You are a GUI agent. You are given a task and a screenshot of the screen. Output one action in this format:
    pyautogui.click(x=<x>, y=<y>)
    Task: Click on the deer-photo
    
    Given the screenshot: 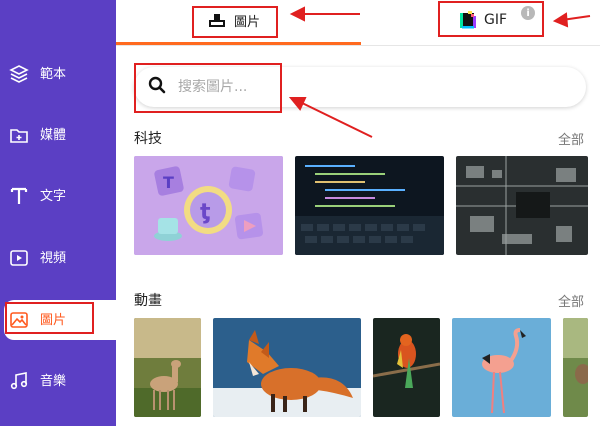 What is the action you would take?
    pyautogui.click(x=167, y=367)
    